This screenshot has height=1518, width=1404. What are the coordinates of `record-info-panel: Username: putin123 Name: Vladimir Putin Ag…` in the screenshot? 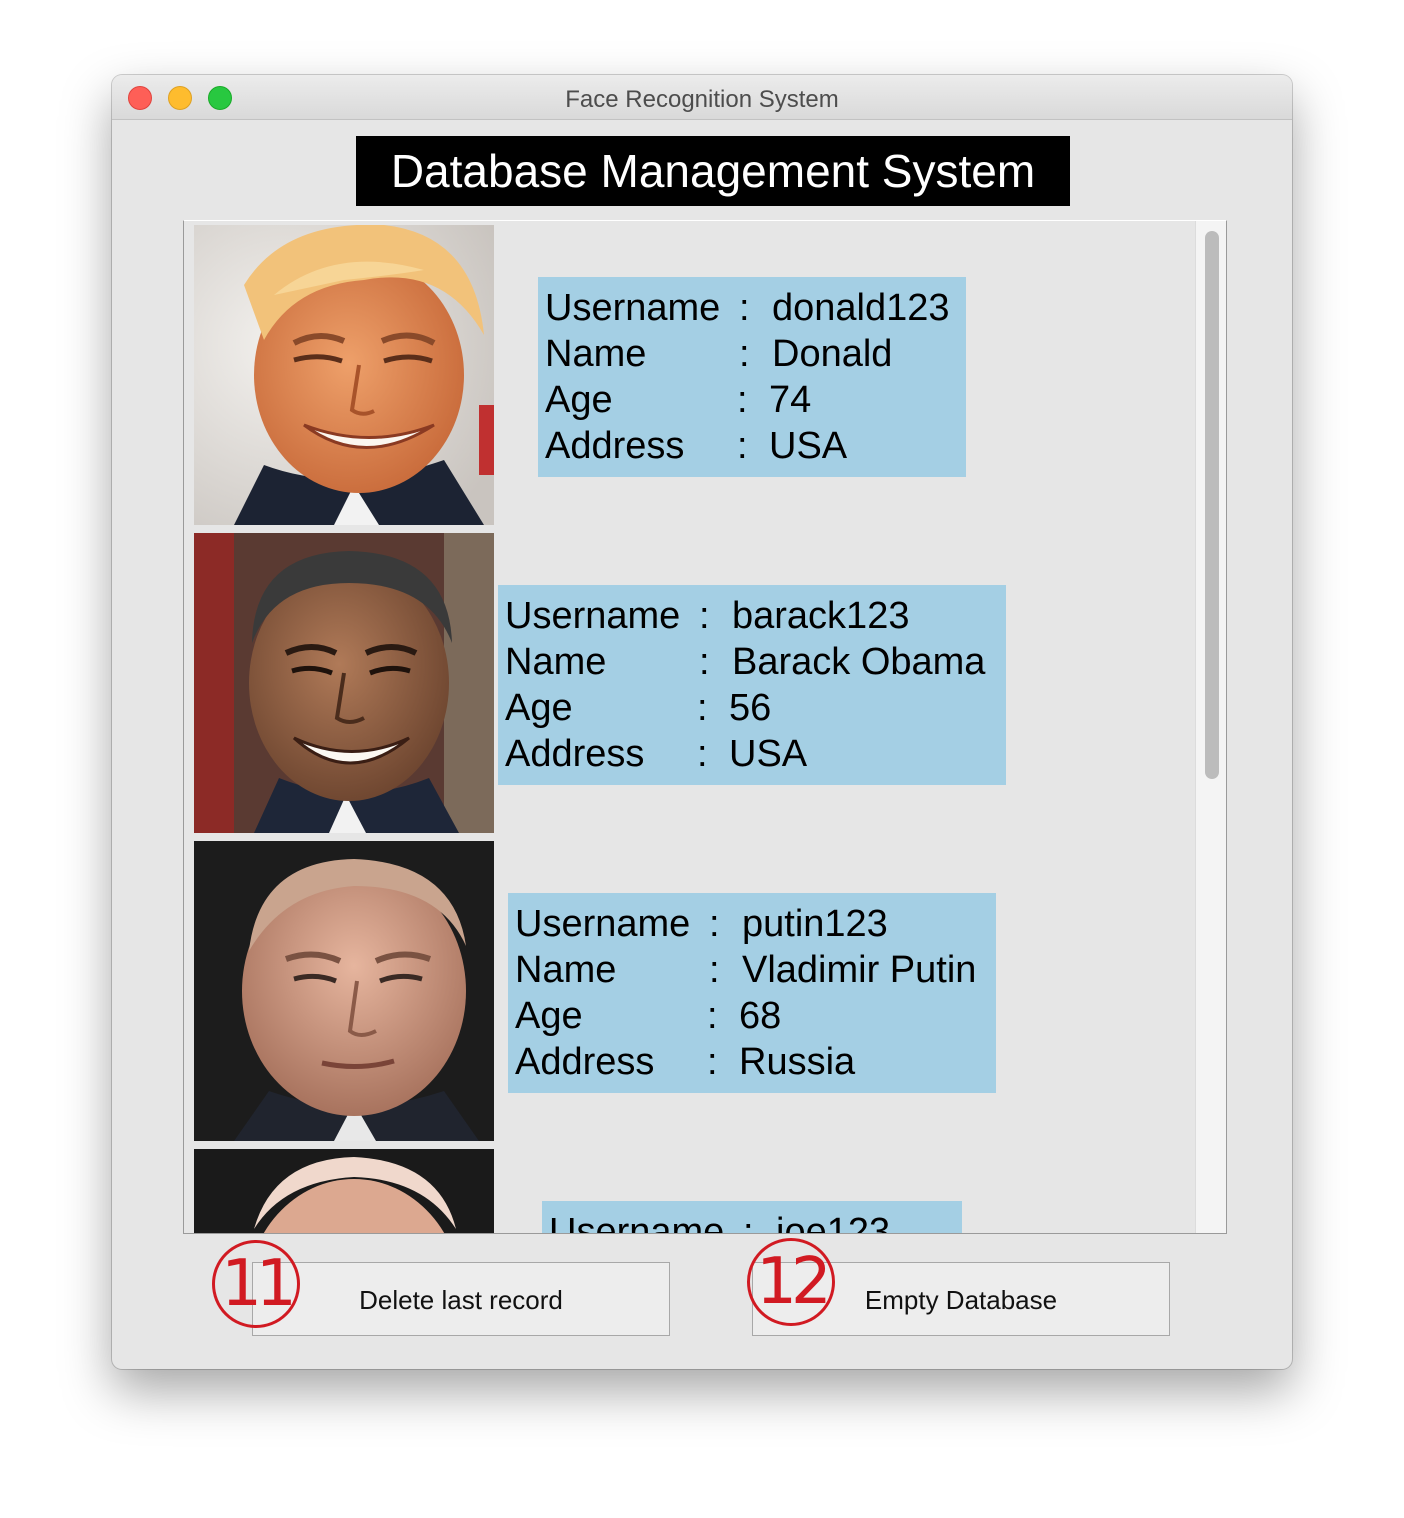 It's located at (752, 993).